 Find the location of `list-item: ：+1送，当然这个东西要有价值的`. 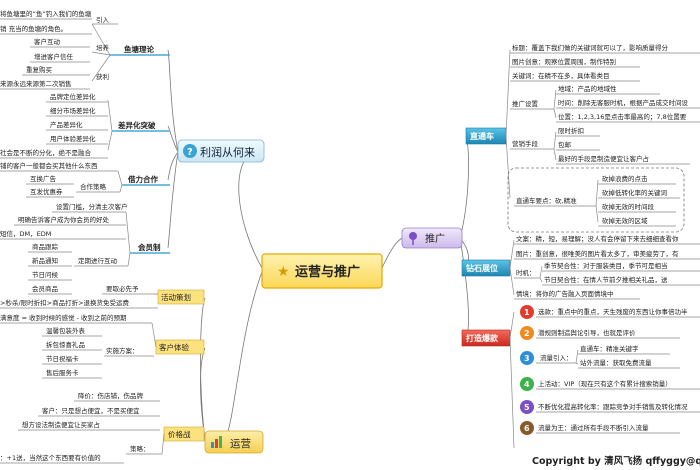

list-item: ：+1送，当然这个东西要有价值的 is located at coordinates (50, 457).